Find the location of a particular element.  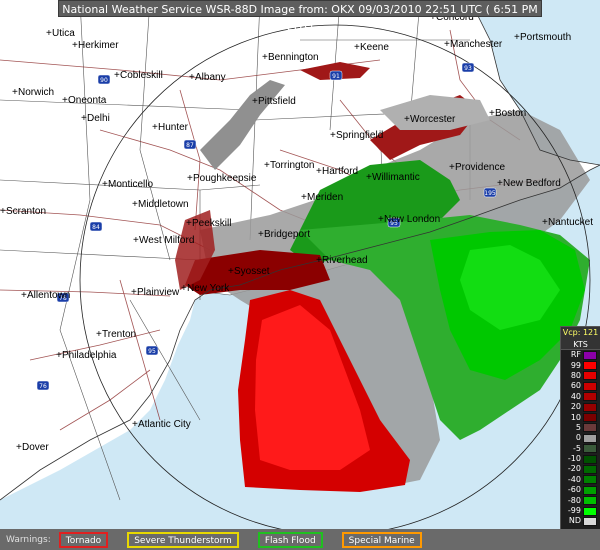

legend-row: -20 is located at coordinates (580, 469).